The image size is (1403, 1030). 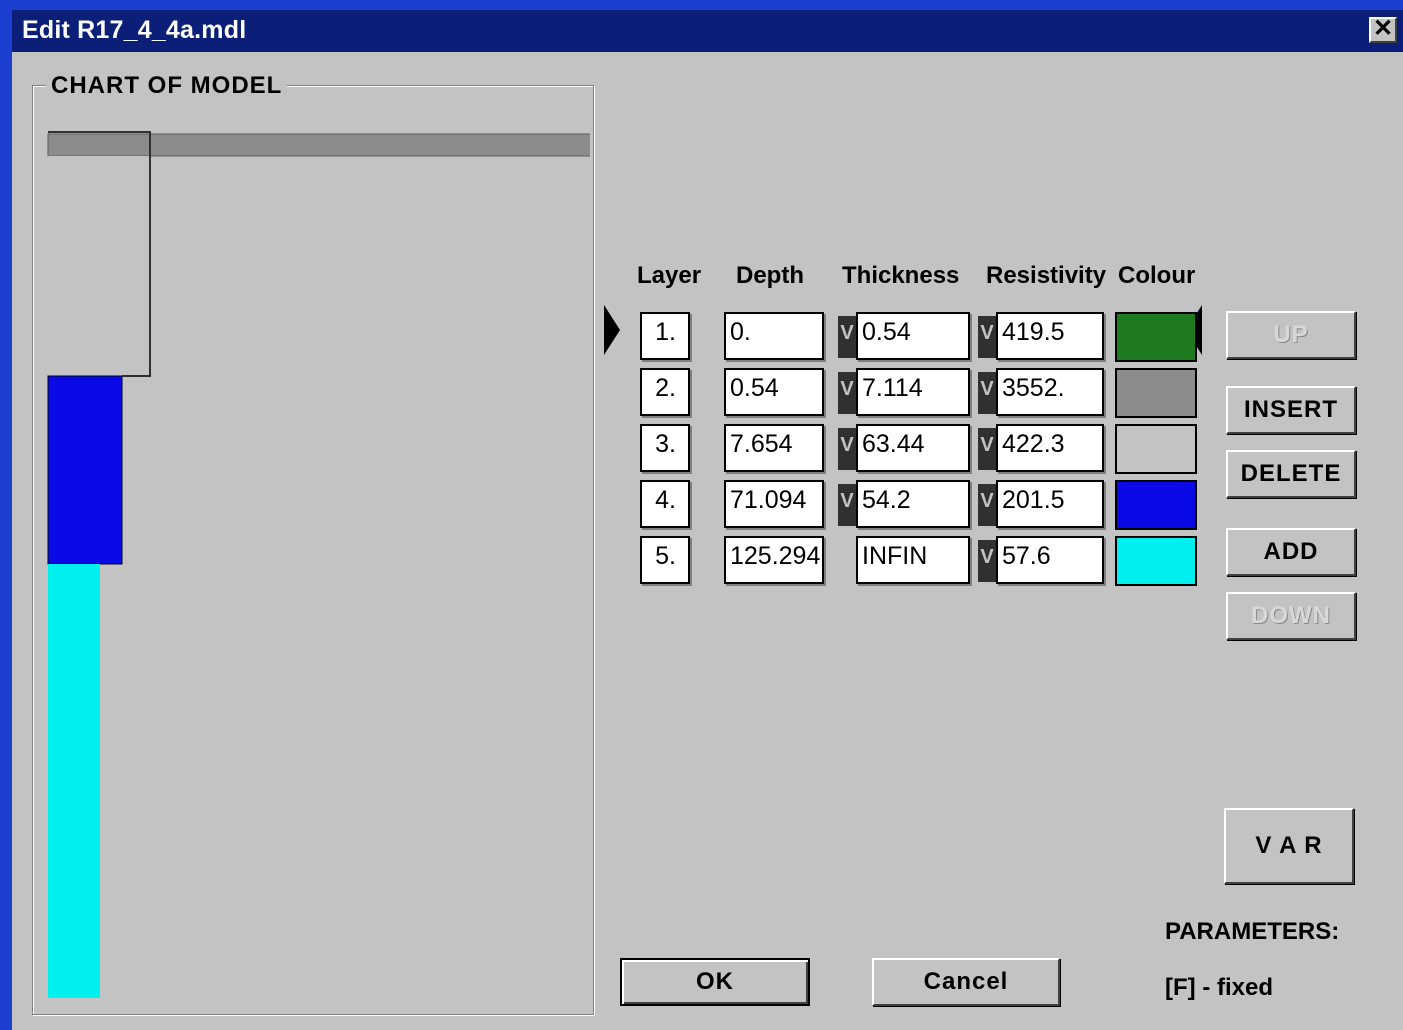 What do you see at coordinates (1157, 275) in the screenshot?
I see `header-colour: Colour` at bounding box center [1157, 275].